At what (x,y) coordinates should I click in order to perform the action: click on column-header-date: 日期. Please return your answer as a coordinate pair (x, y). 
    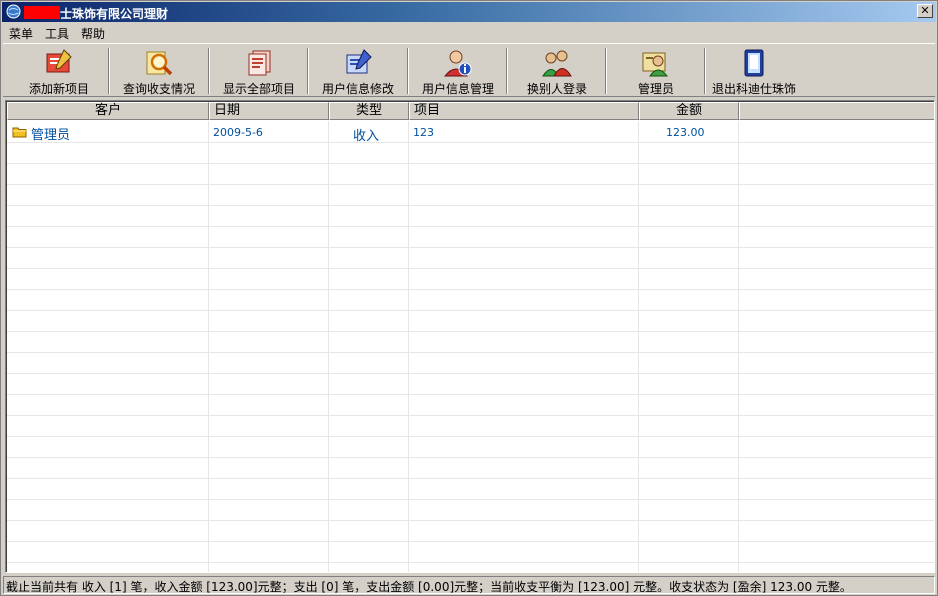
    Looking at the image, I should click on (269, 111).